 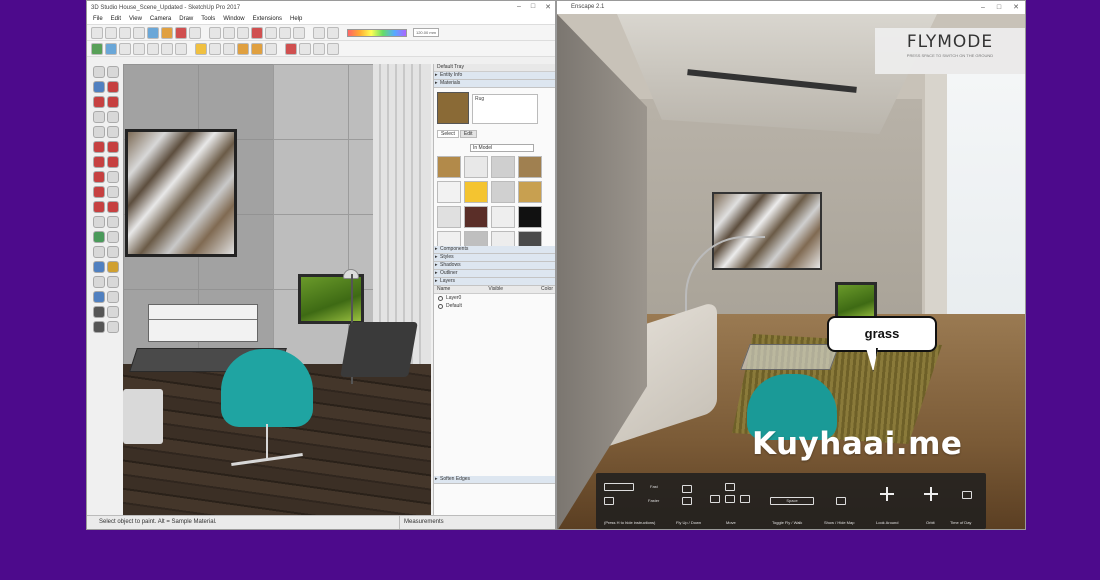 What do you see at coordinates (439, 522) in the screenshot?
I see `measurements-box: Measurements` at bounding box center [439, 522].